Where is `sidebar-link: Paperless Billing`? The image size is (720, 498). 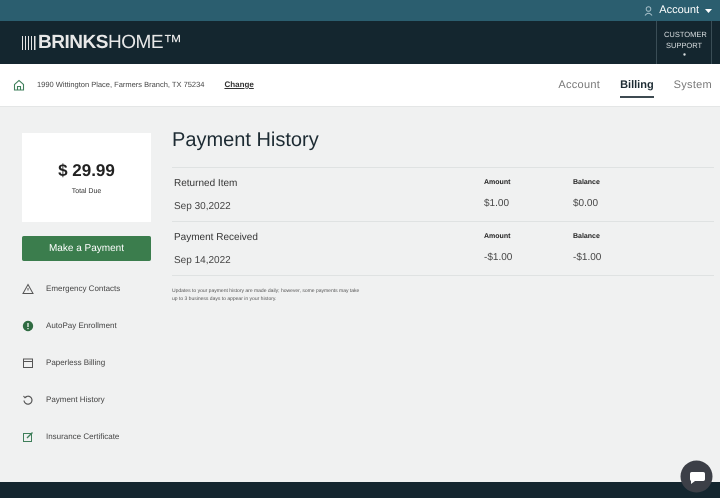
sidebar-link: Paperless Billing is located at coordinates (76, 363).